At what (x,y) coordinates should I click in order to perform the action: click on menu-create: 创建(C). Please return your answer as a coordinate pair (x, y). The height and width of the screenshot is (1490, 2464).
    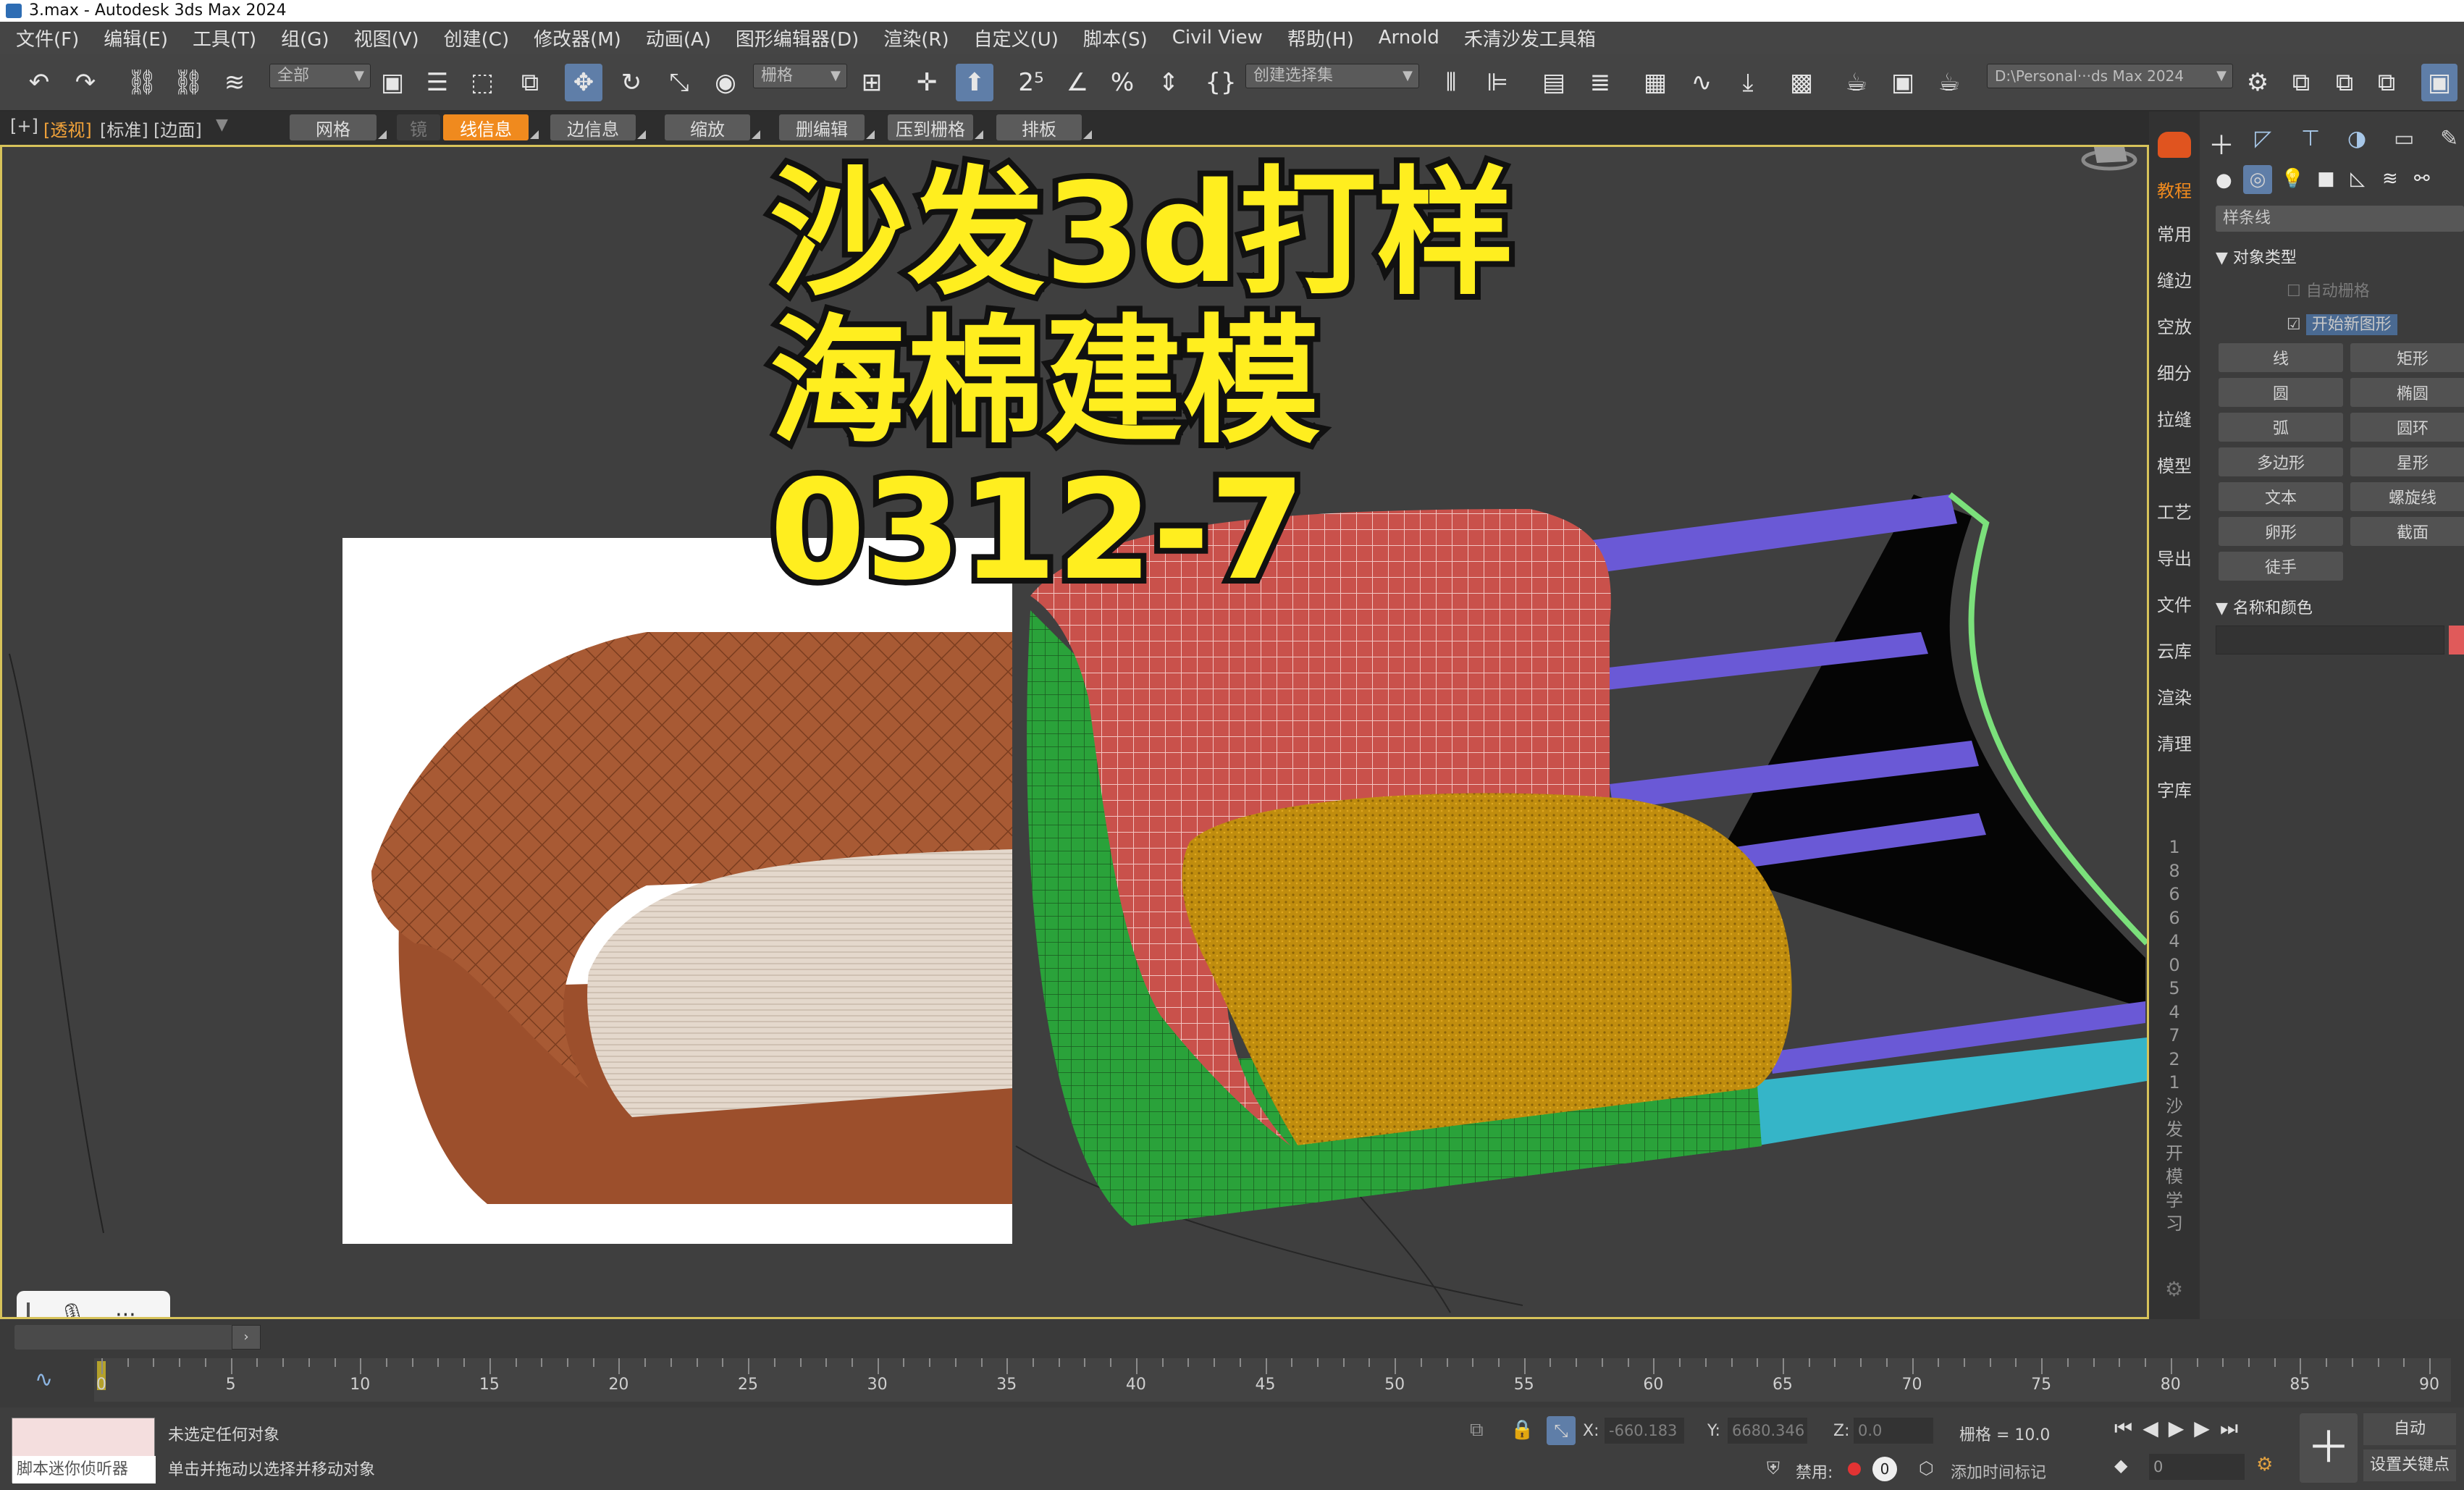
    Looking at the image, I should click on (477, 38).